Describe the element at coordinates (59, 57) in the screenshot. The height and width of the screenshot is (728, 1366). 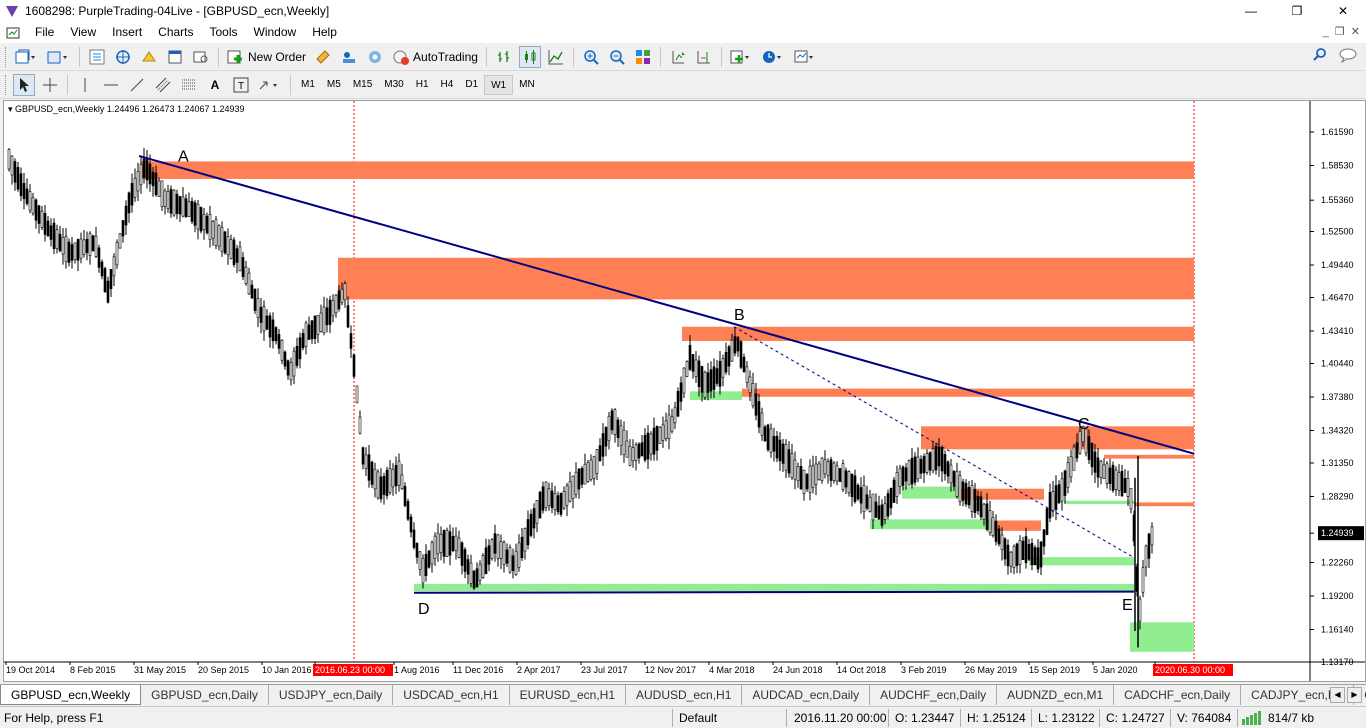
I see `profiles-button` at that location.